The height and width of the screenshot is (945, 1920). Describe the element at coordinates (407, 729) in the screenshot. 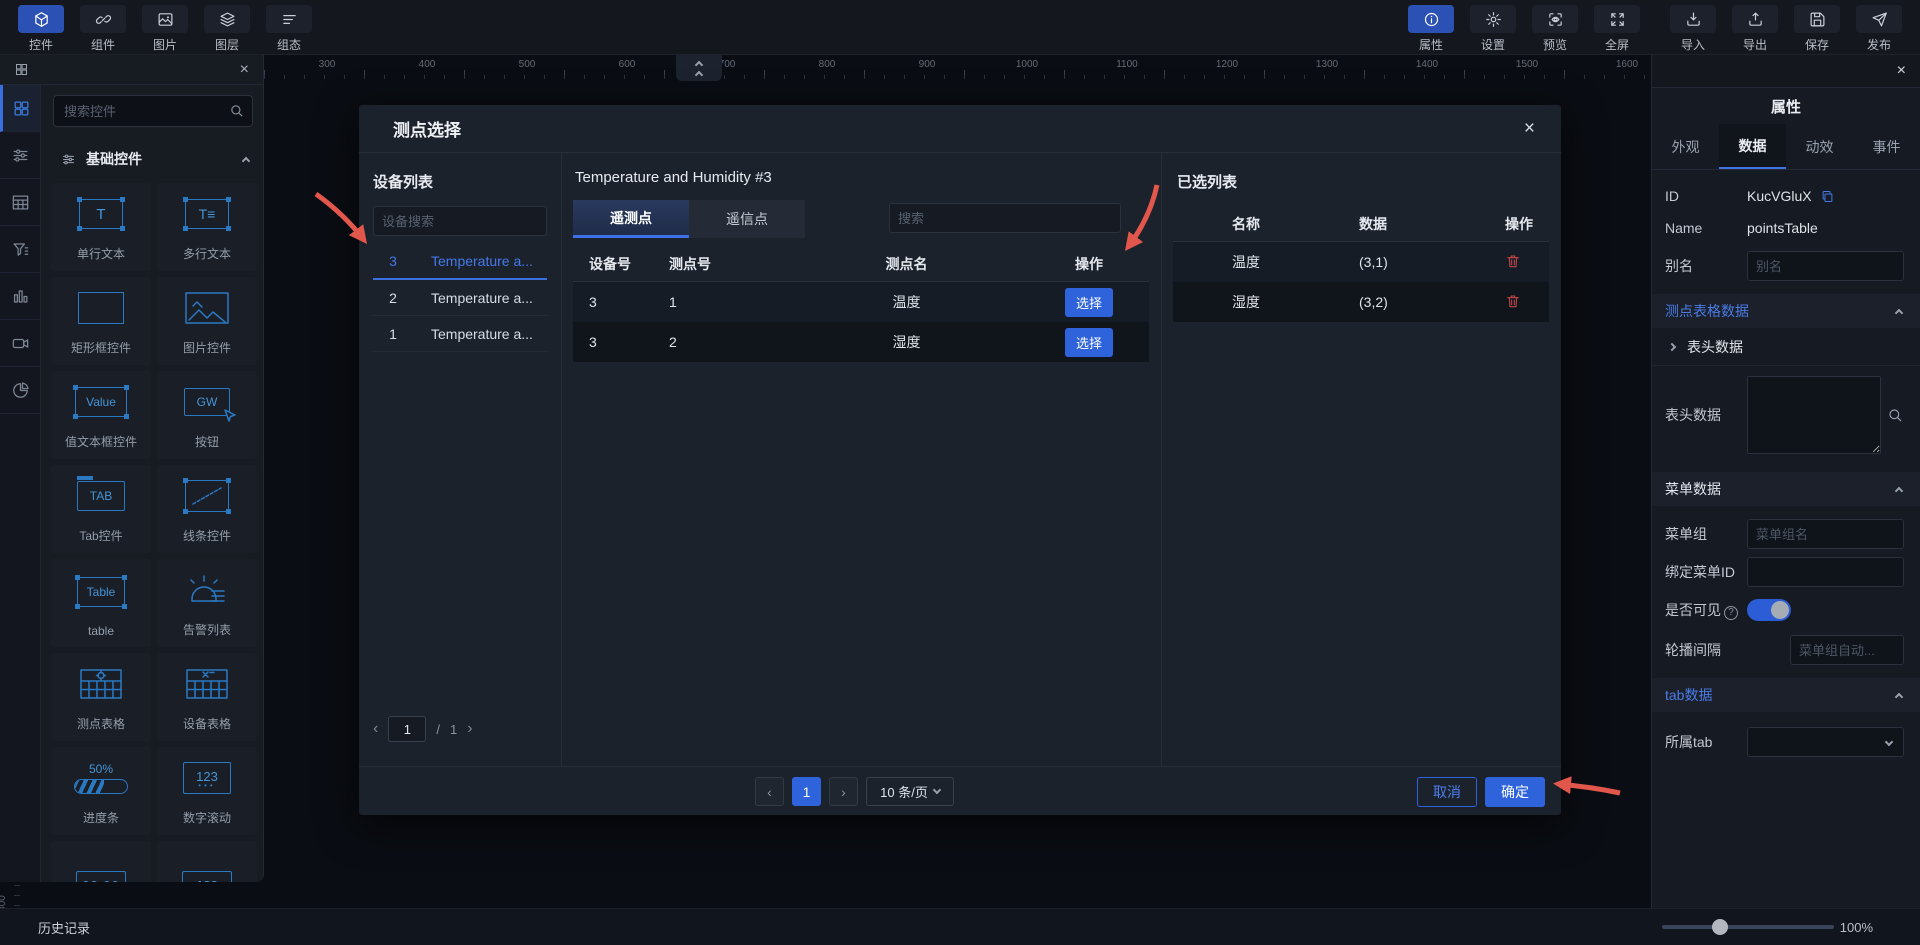

I see `current-page-box: 1` at that location.